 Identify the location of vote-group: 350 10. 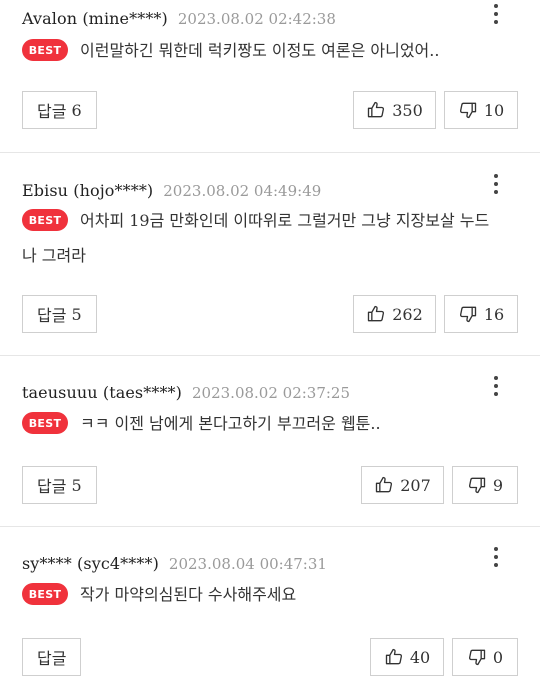
(435, 110).